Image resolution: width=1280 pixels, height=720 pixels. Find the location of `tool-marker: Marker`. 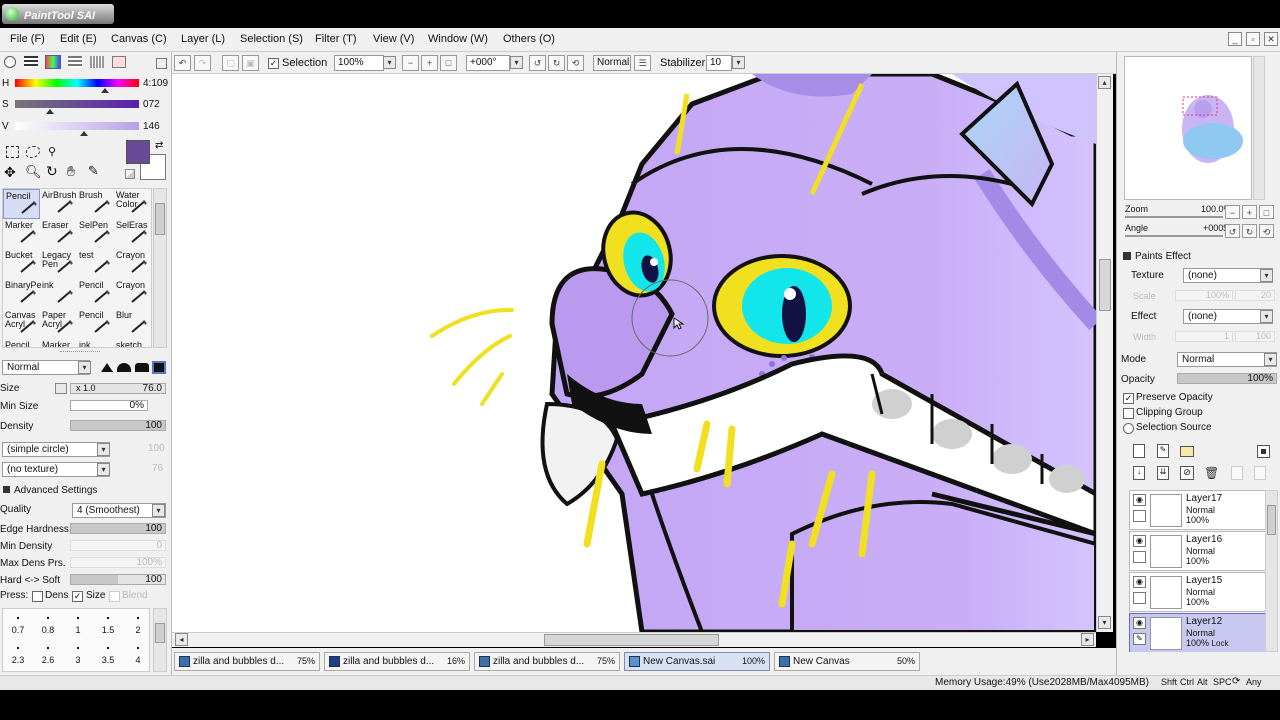

tool-marker: Marker is located at coordinates (58, 343).